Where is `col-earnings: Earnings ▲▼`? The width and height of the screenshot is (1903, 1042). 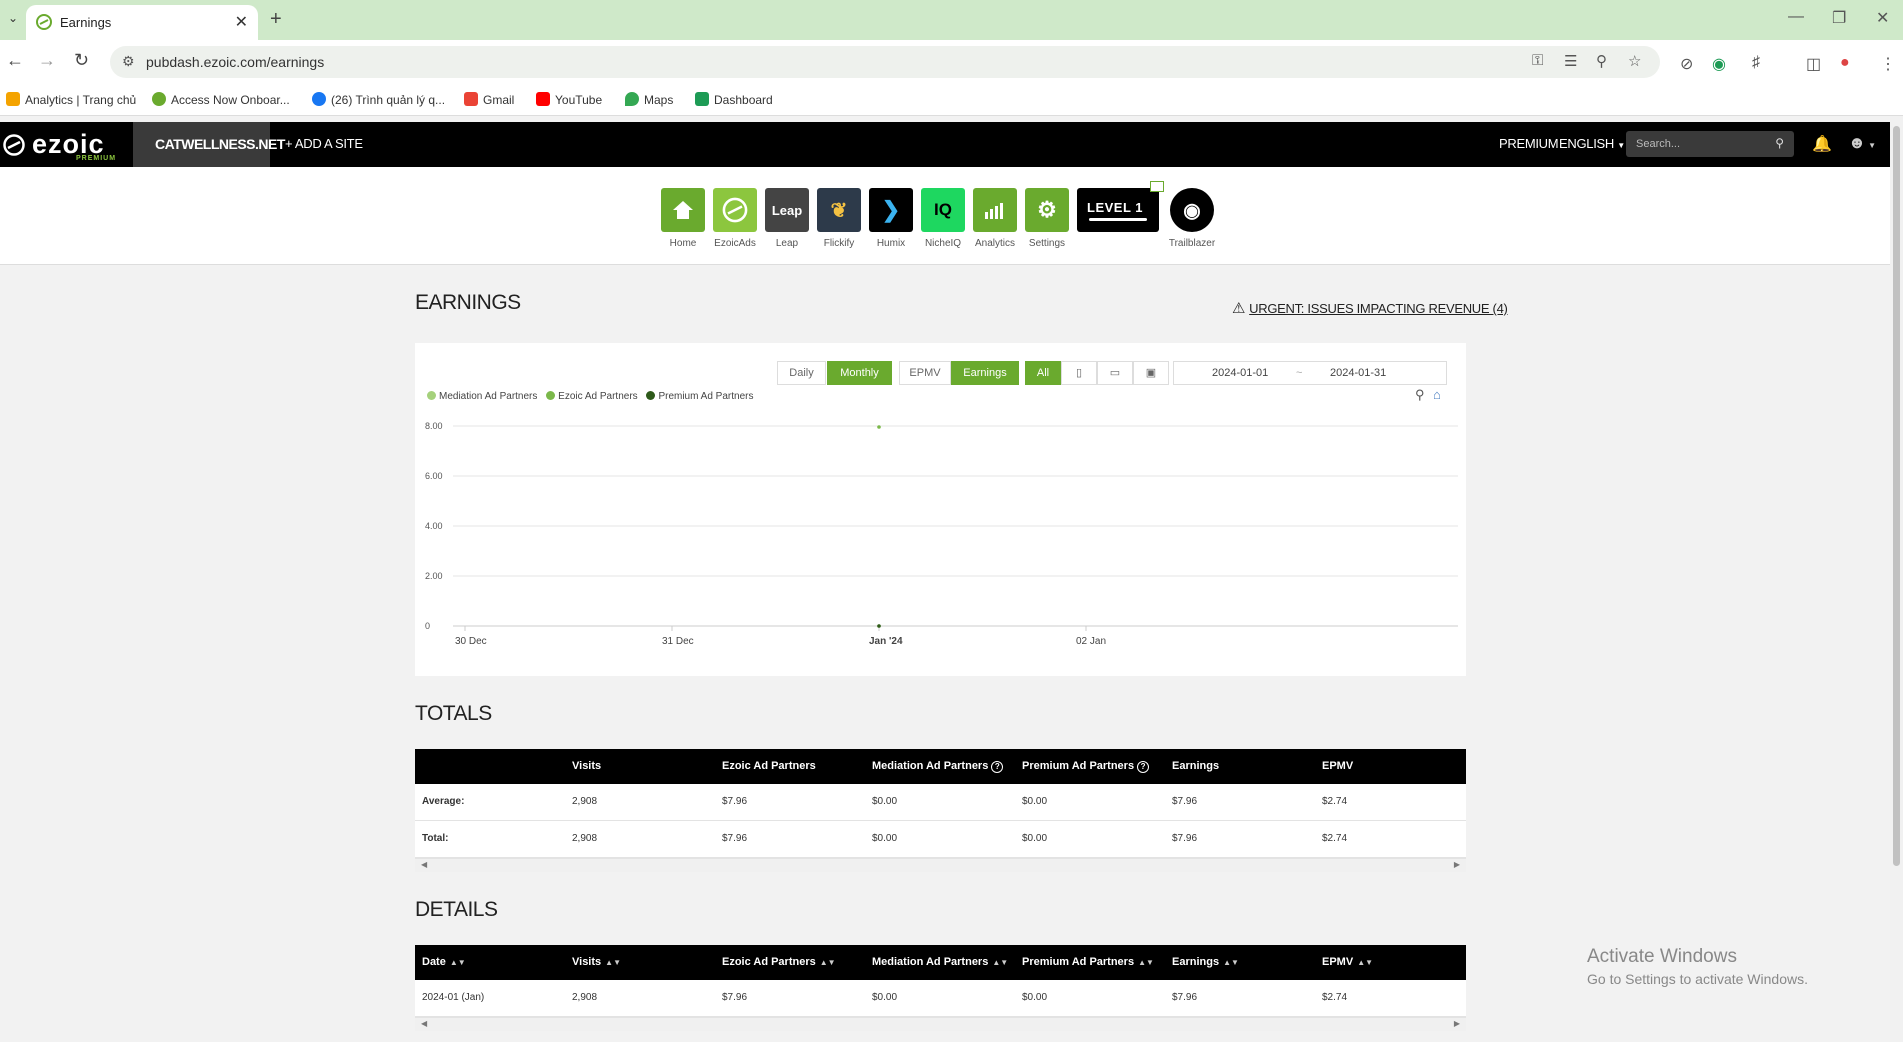 col-earnings: Earnings ▲▼ is located at coordinates (1205, 962).